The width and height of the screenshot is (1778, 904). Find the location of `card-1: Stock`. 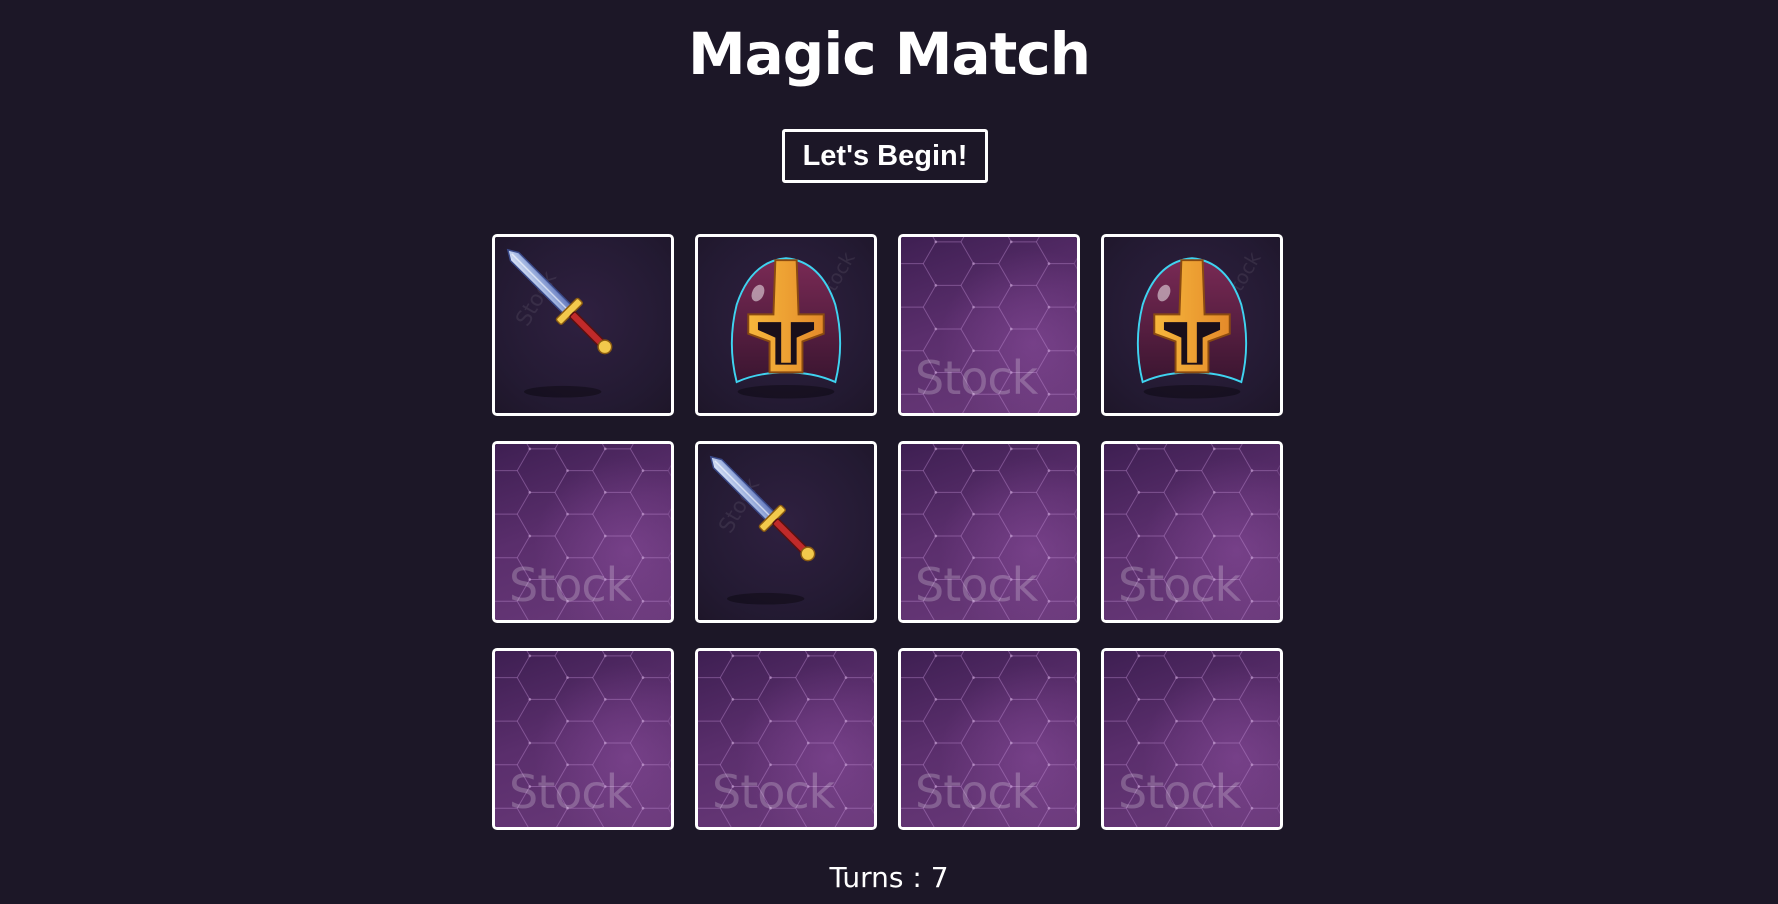

card-1: Stock is located at coordinates (583, 325).